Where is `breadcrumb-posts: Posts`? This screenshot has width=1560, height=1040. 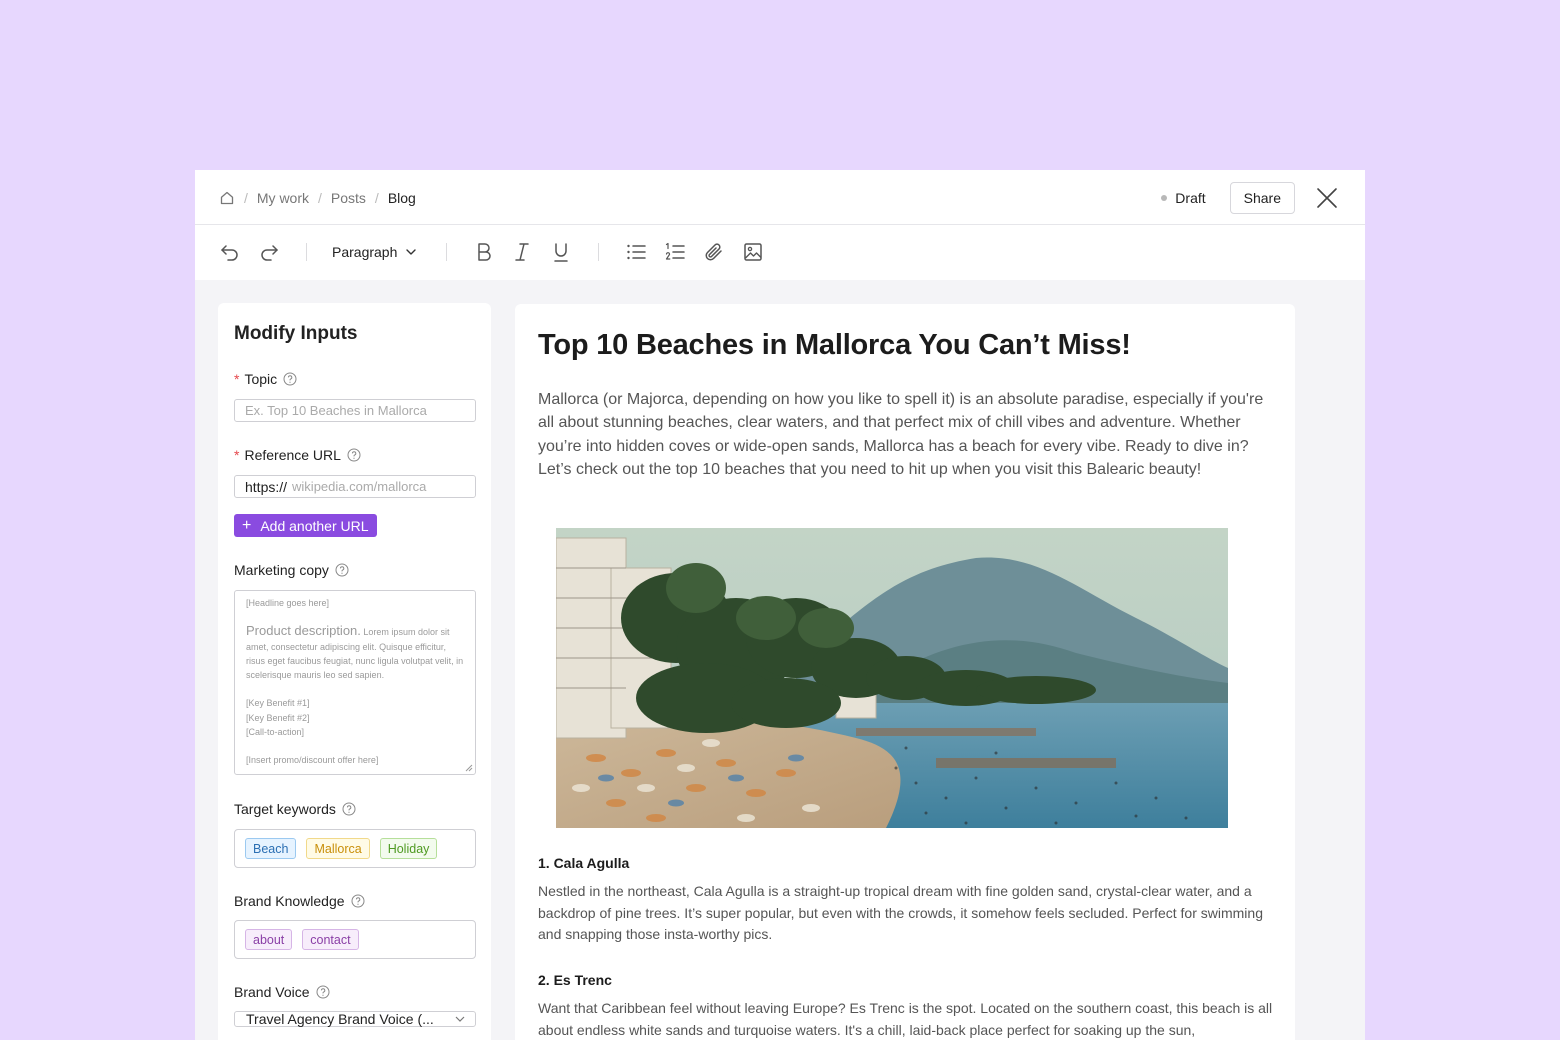
breadcrumb-posts: Posts is located at coordinates (348, 198).